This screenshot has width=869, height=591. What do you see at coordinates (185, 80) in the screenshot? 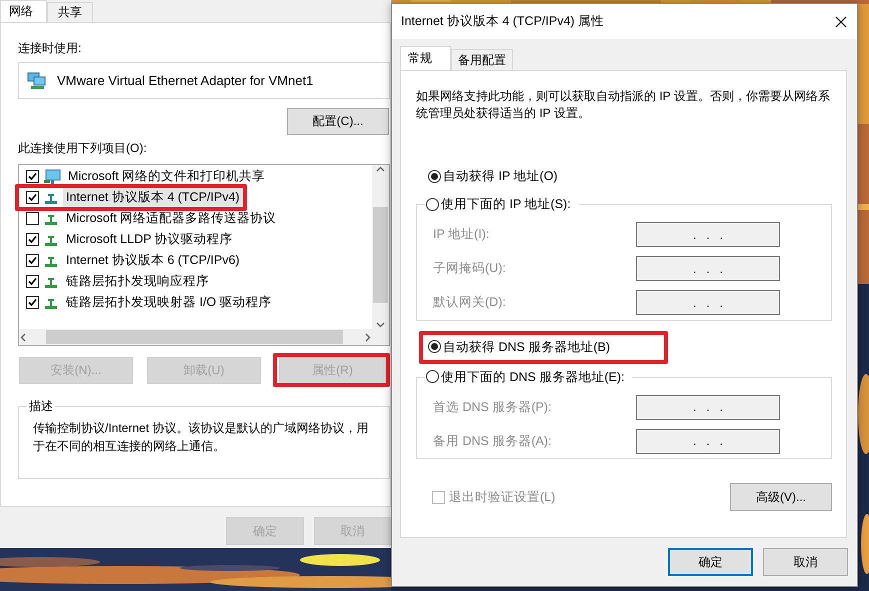
I see `adapter-name: VMware Virtual Ethernet Adapter for VMnet1` at bounding box center [185, 80].